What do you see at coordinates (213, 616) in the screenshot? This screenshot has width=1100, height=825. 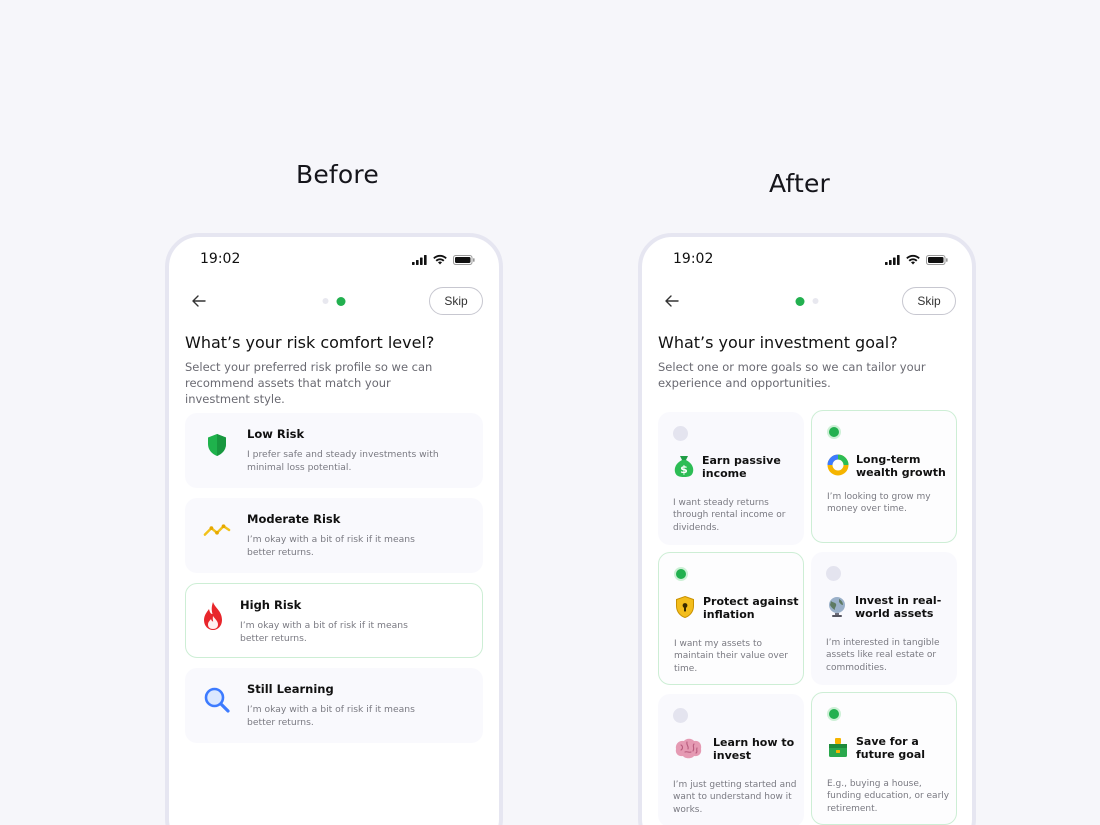 I see `fire-icon` at bounding box center [213, 616].